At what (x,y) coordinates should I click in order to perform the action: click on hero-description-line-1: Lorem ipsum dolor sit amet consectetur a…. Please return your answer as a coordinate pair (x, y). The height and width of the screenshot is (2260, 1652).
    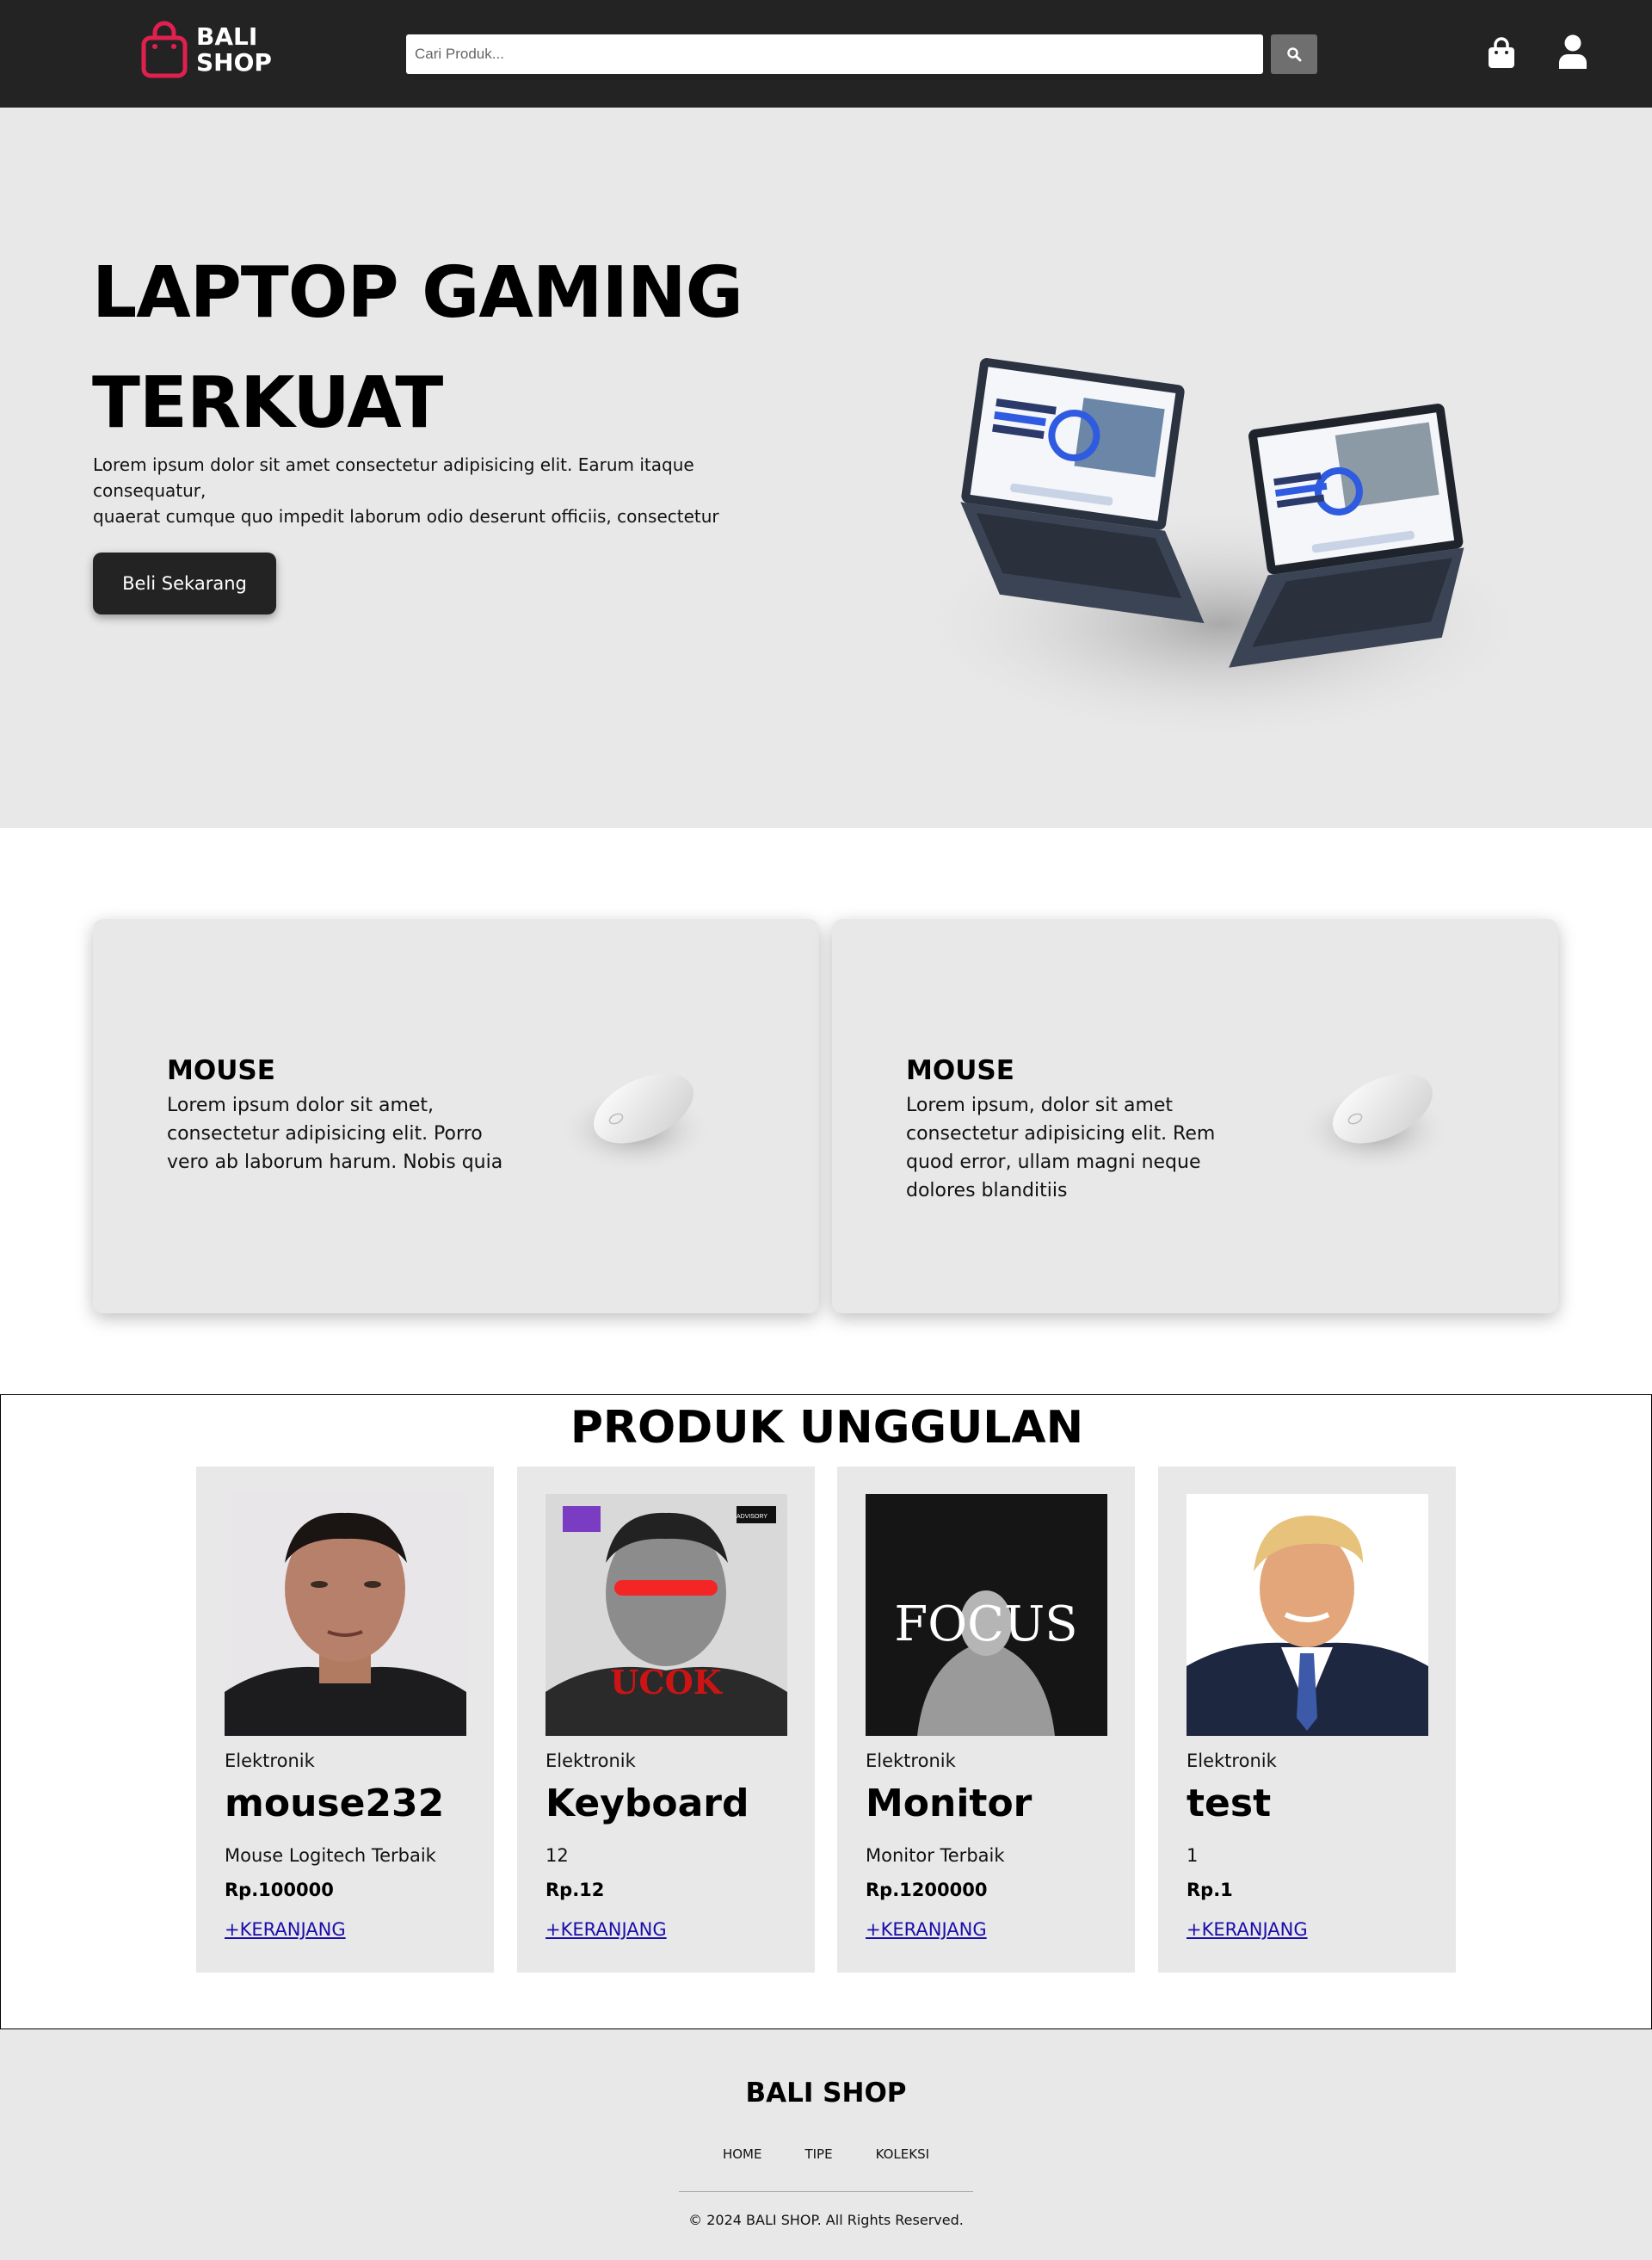
    Looking at the image, I should click on (393, 477).